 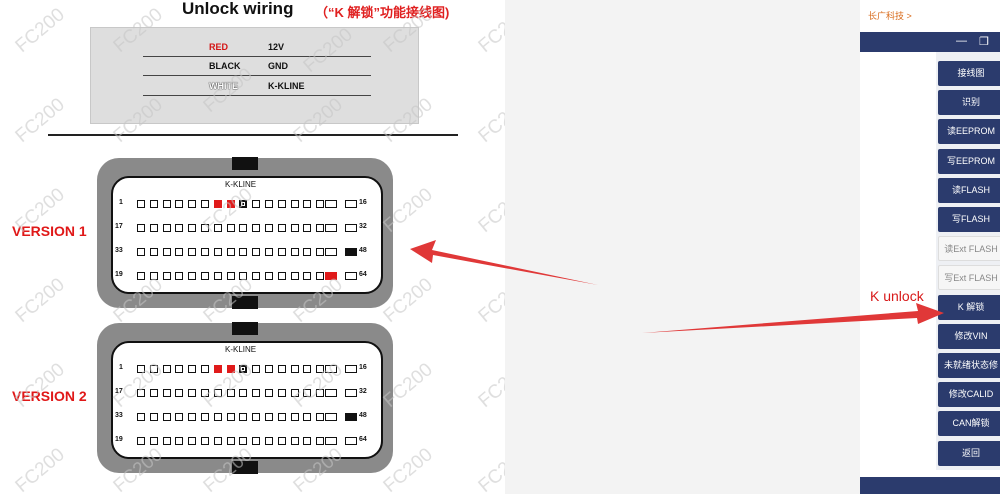 What do you see at coordinates (969, 73) in the screenshot?
I see `action-button: 接线图` at bounding box center [969, 73].